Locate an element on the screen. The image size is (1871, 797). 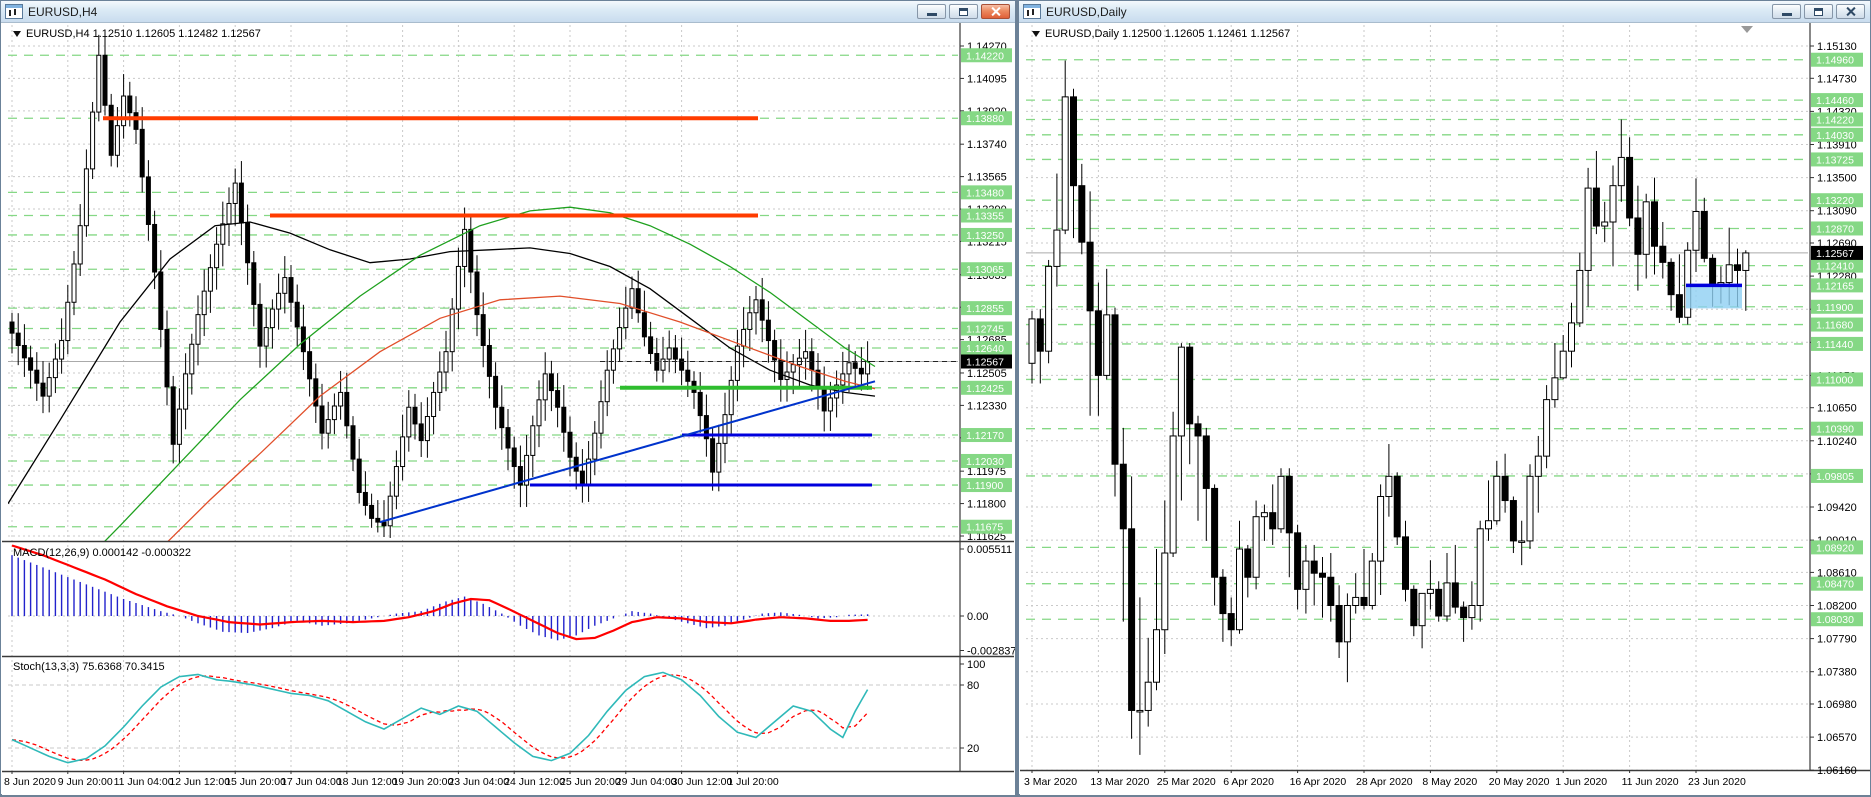
svg-text: 1.12410 is located at coordinates (1835, 267).